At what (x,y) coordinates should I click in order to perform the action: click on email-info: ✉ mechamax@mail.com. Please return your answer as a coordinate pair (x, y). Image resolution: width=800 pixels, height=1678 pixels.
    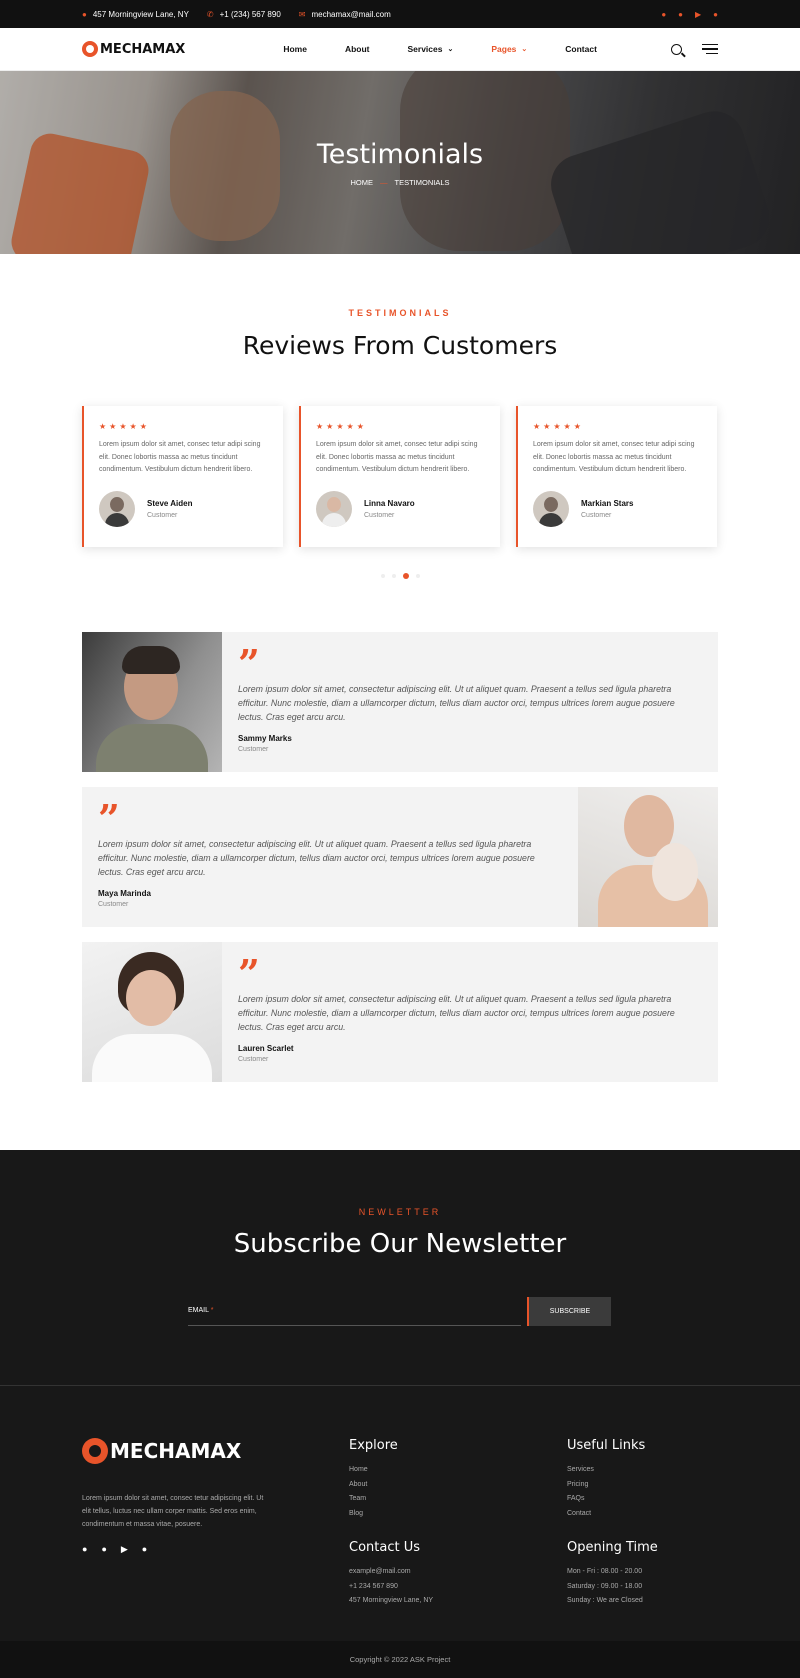
    Looking at the image, I should click on (345, 14).